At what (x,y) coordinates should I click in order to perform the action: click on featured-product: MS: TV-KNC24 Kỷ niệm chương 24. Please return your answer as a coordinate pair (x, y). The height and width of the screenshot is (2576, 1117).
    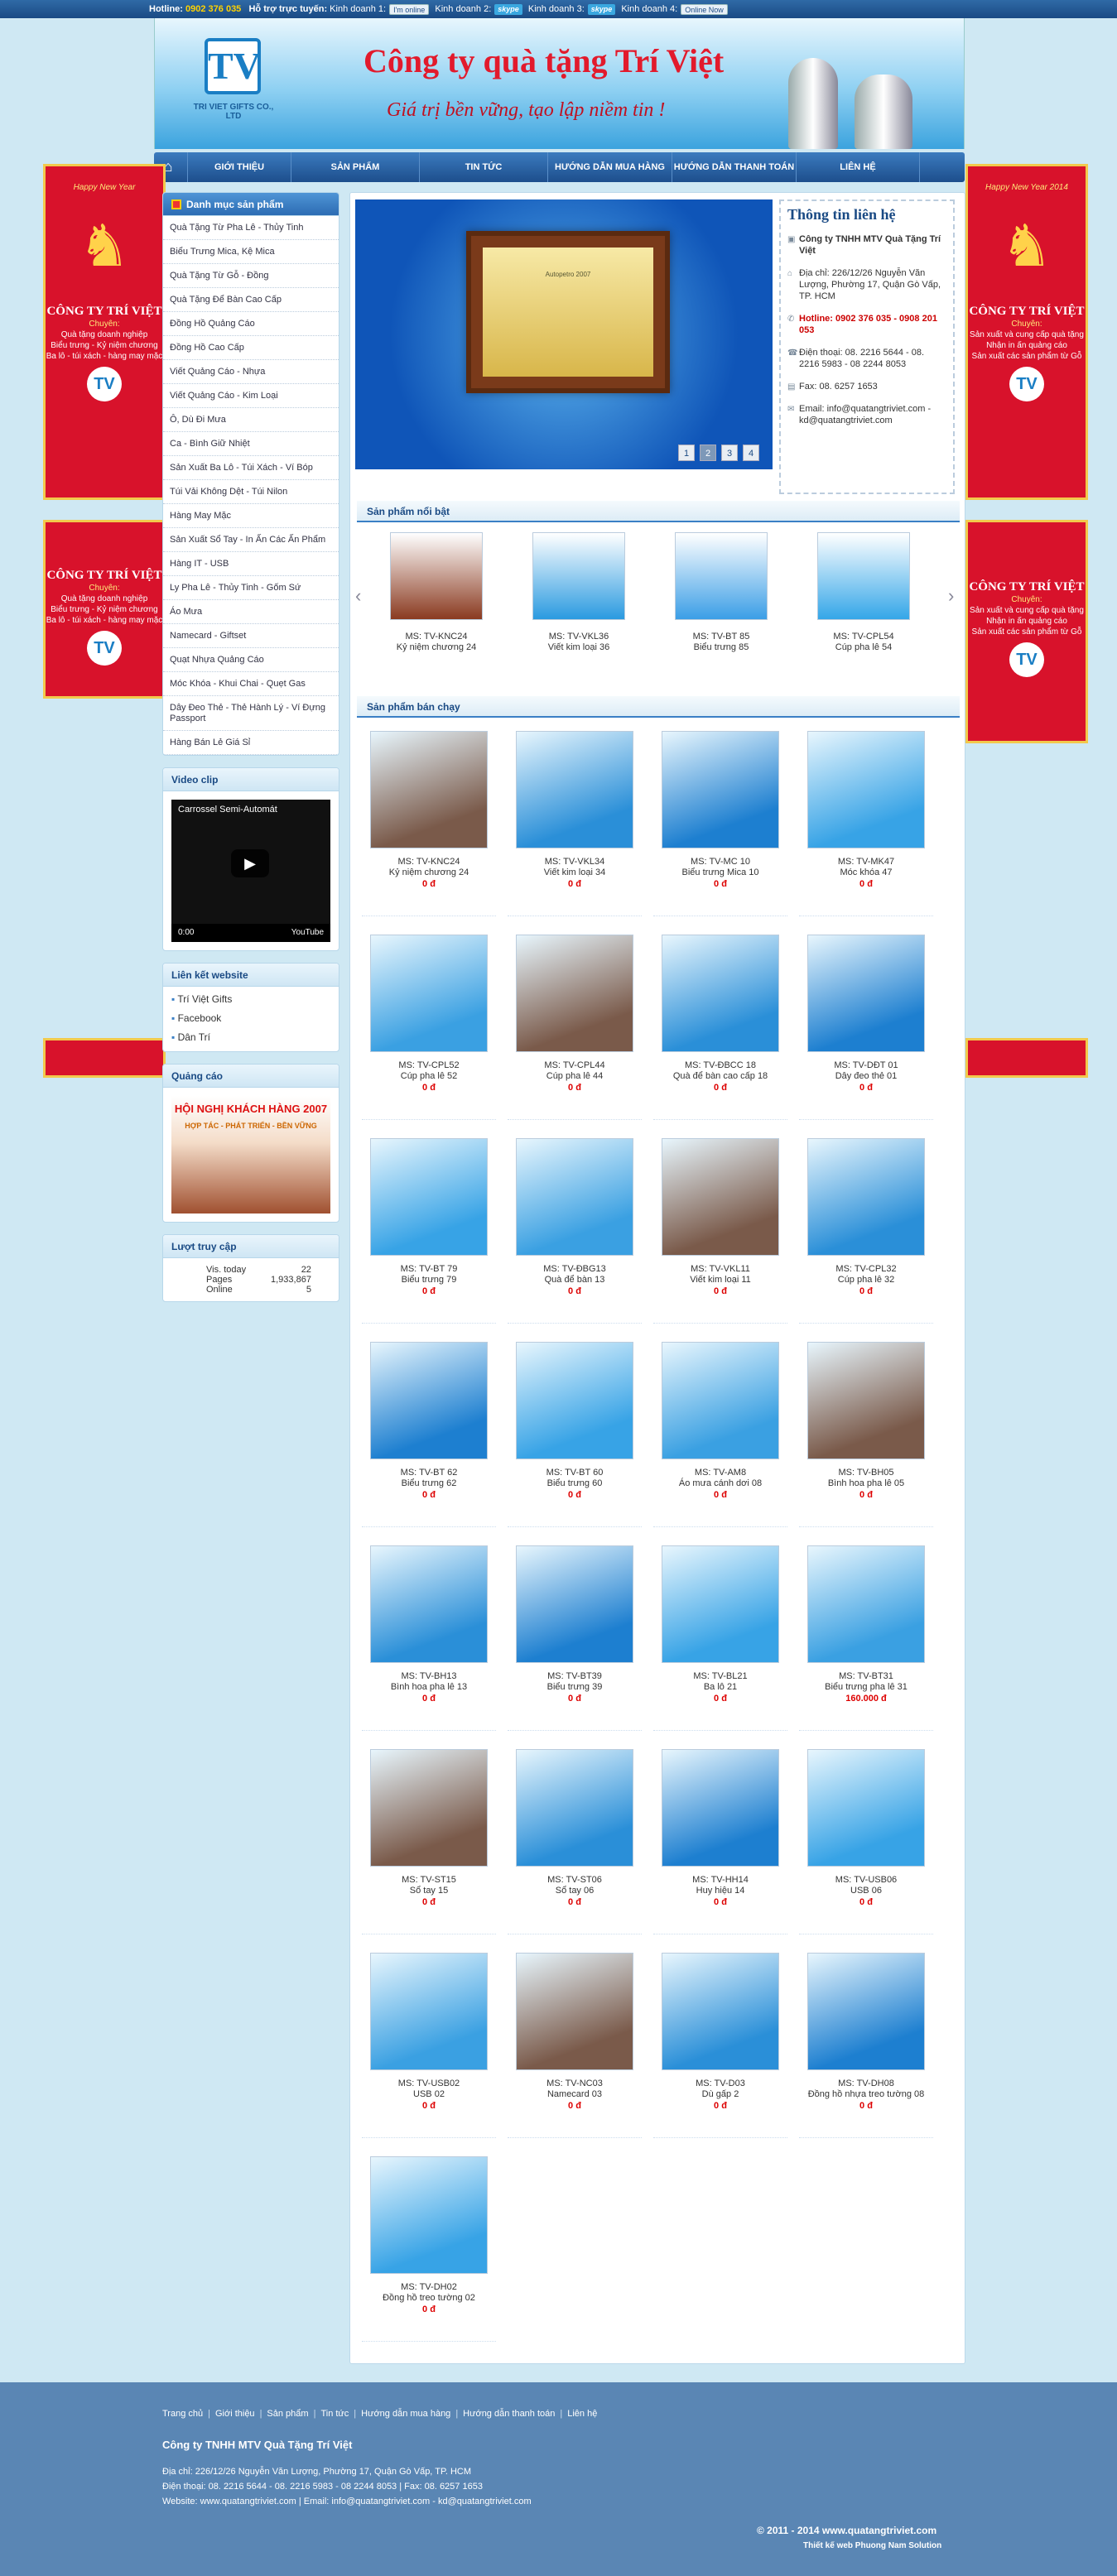
    Looking at the image, I should click on (436, 592).